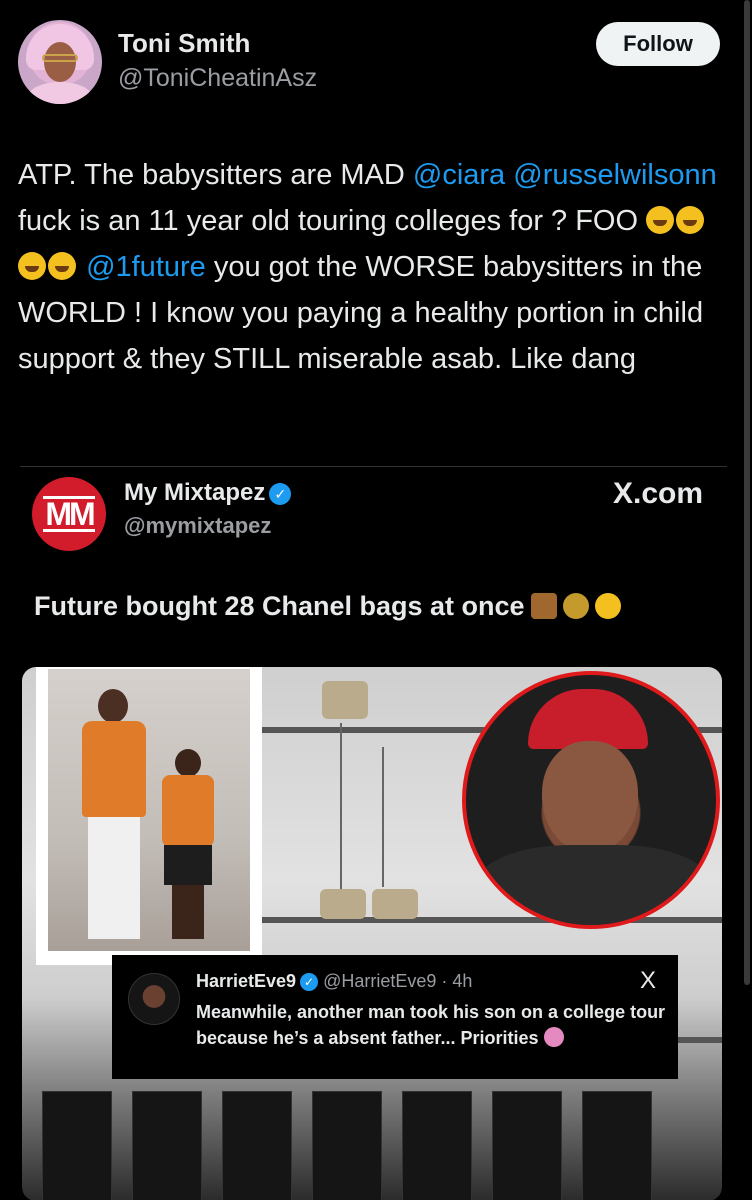 This screenshot has height=1200, width=752. What do you see at coordinates (553, 1037) in the screenshot?
I see `shrug-emoji` at bounding box center [553, 1037].